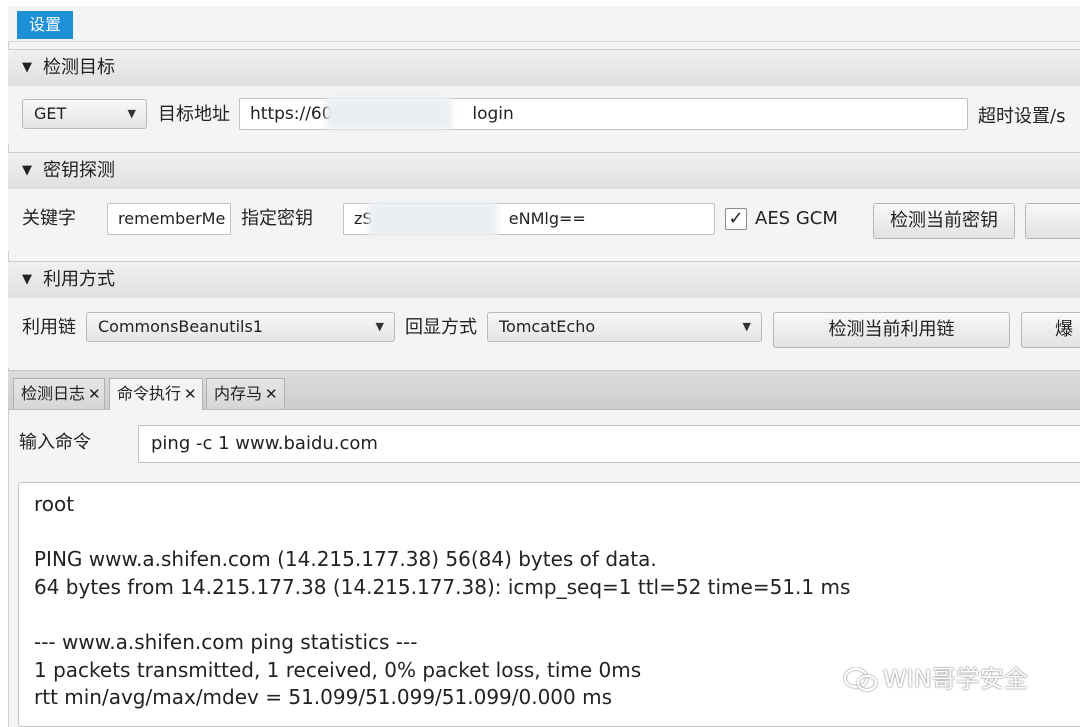  I want to click on chain-label: 利用链, so click(49, 327).